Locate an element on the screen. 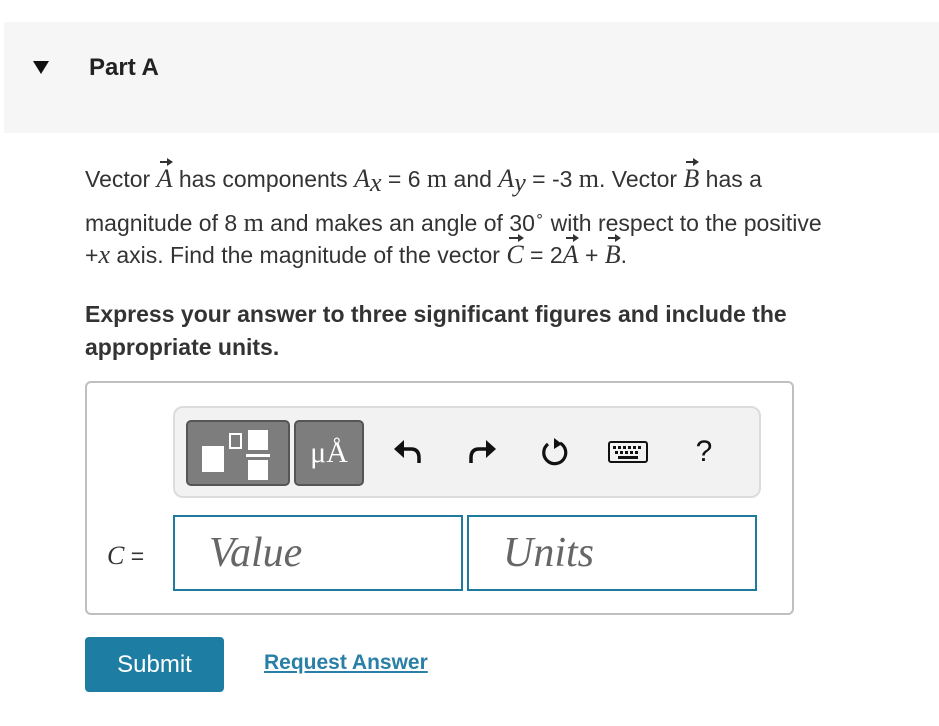 Image resolution: width=939 pixels, height=726 pixels. text: magnitude of 8 is located at coordinates (164, 223).